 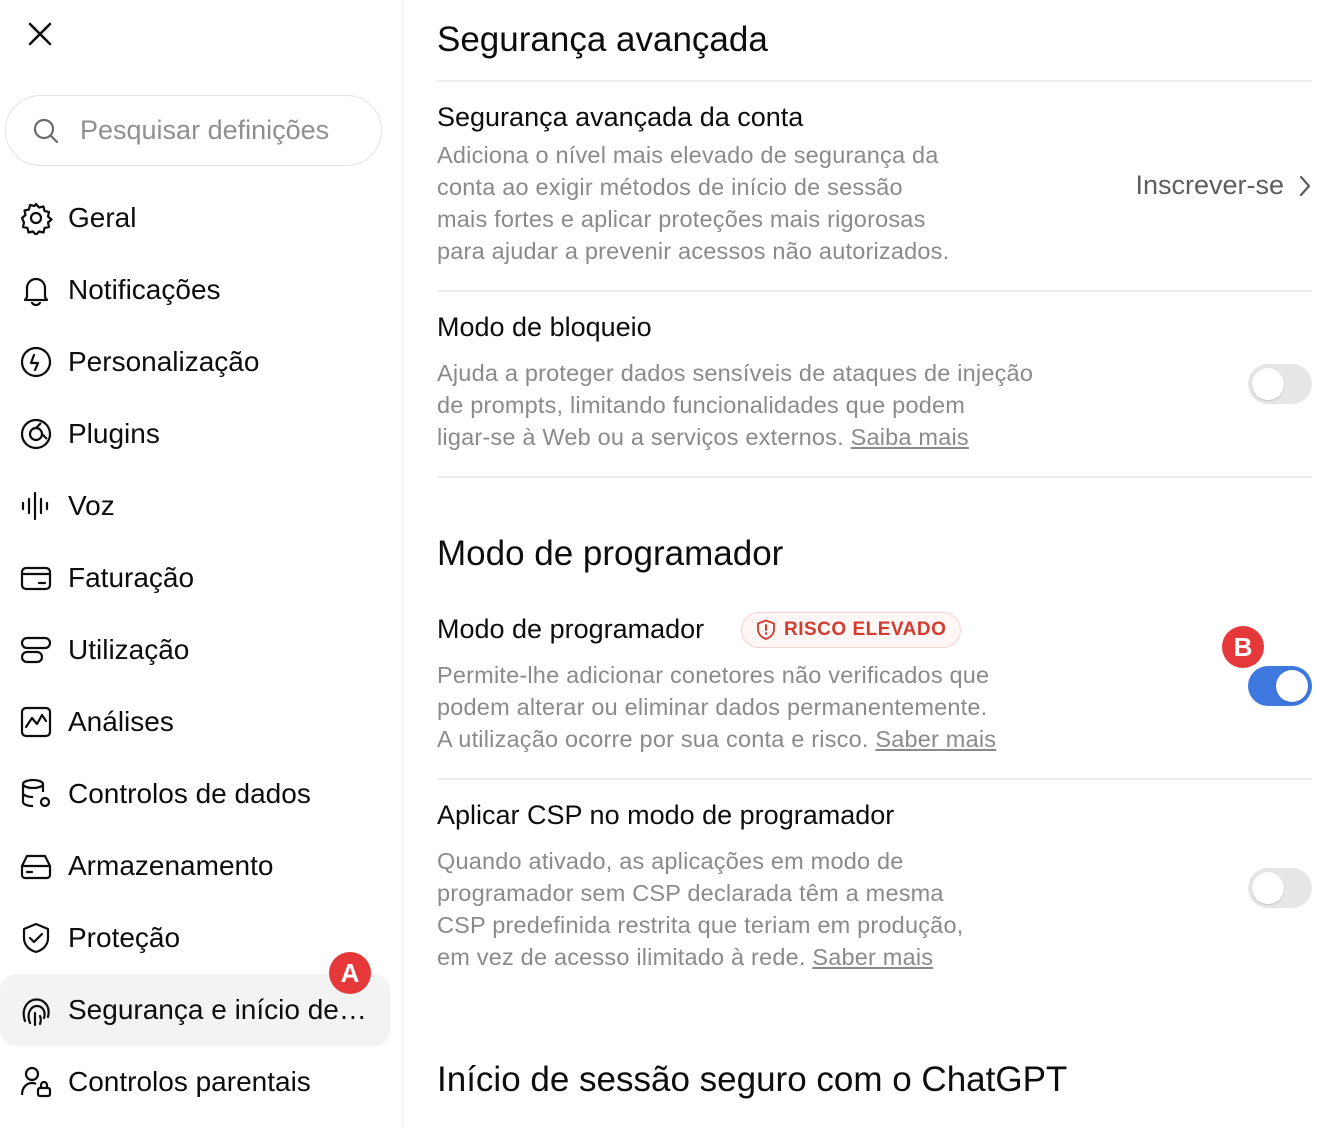 I want to click on sidebar-item-label: Geral, so click(x=102, y=217).